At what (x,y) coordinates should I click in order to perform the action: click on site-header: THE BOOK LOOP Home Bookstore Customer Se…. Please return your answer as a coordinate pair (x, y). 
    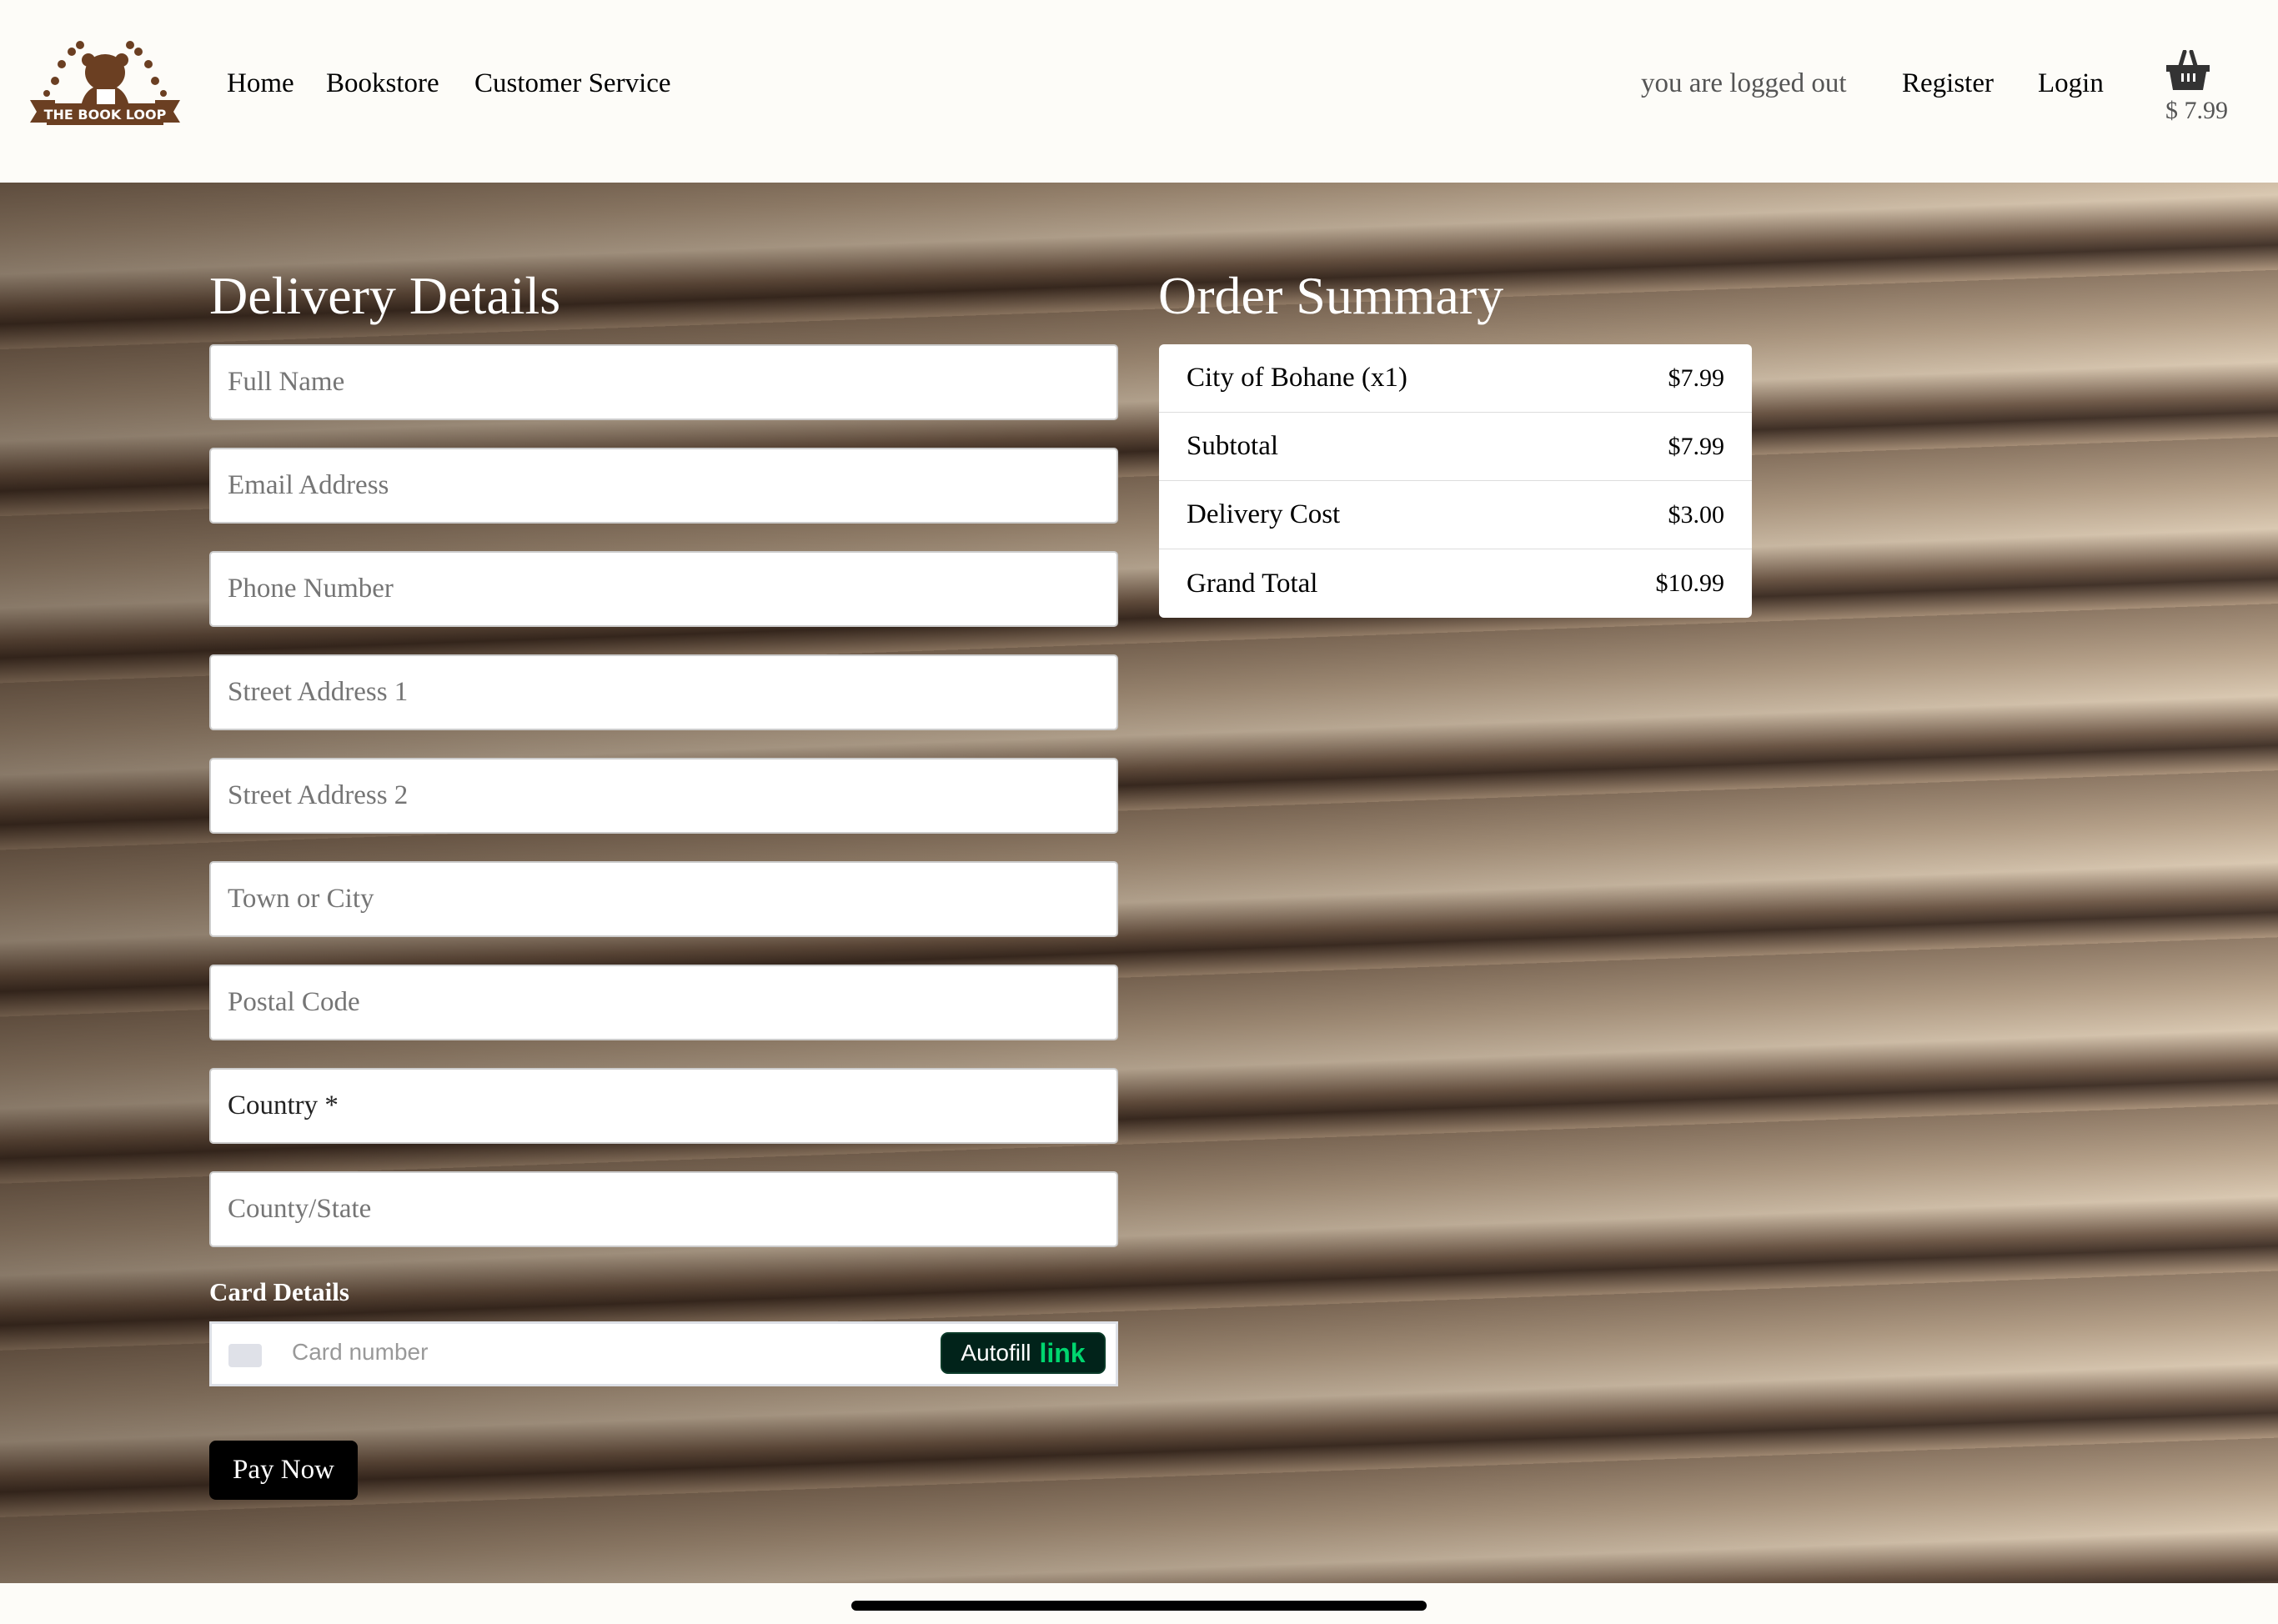
    Looking at the image, I should click on (1139, 92).